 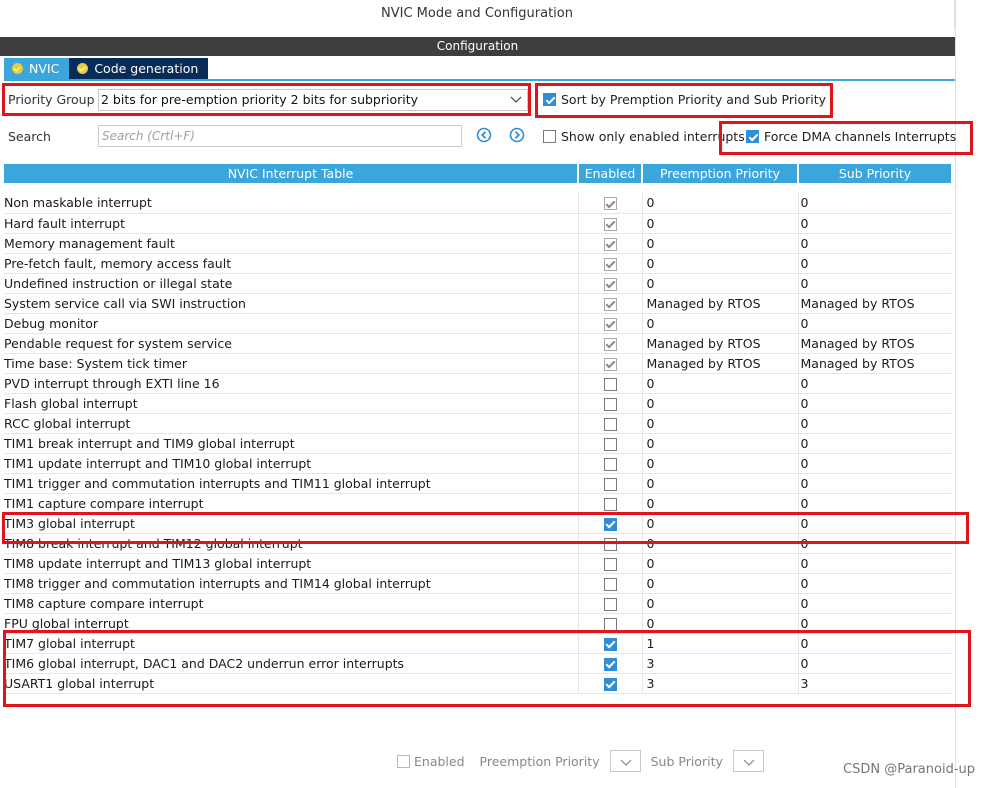 I want to click on table-row: TIM8 capture compare interrupt 0 0, so click(x=477, y=603).